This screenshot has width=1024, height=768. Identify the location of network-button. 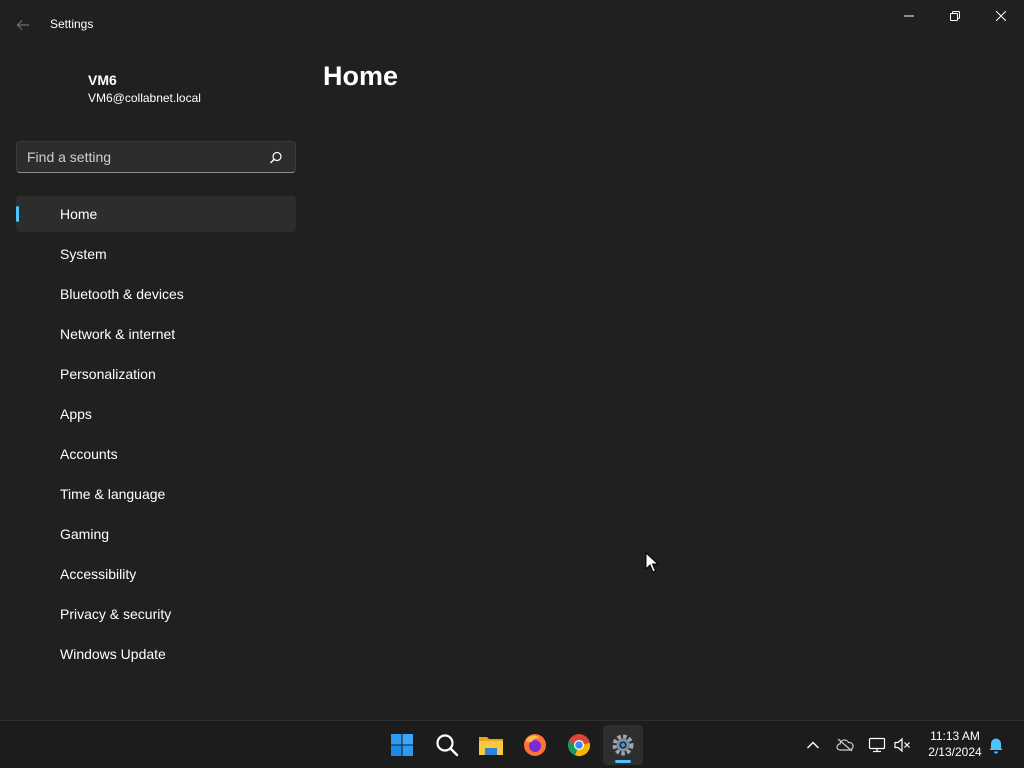
(877, 745).